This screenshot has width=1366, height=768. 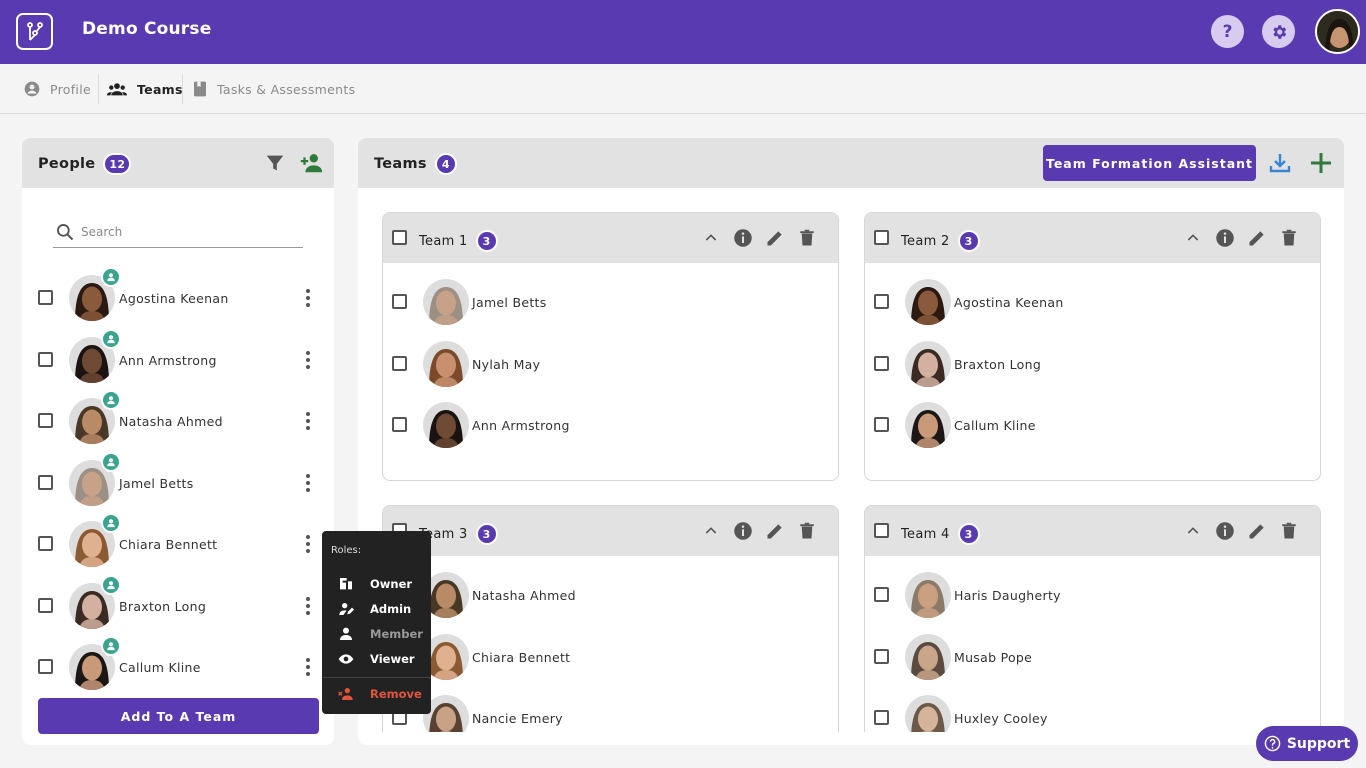 What do you see at coordinates (1321, 163) in the screenshot?
I see `add-team-button` at bounding box center [1321, 163].